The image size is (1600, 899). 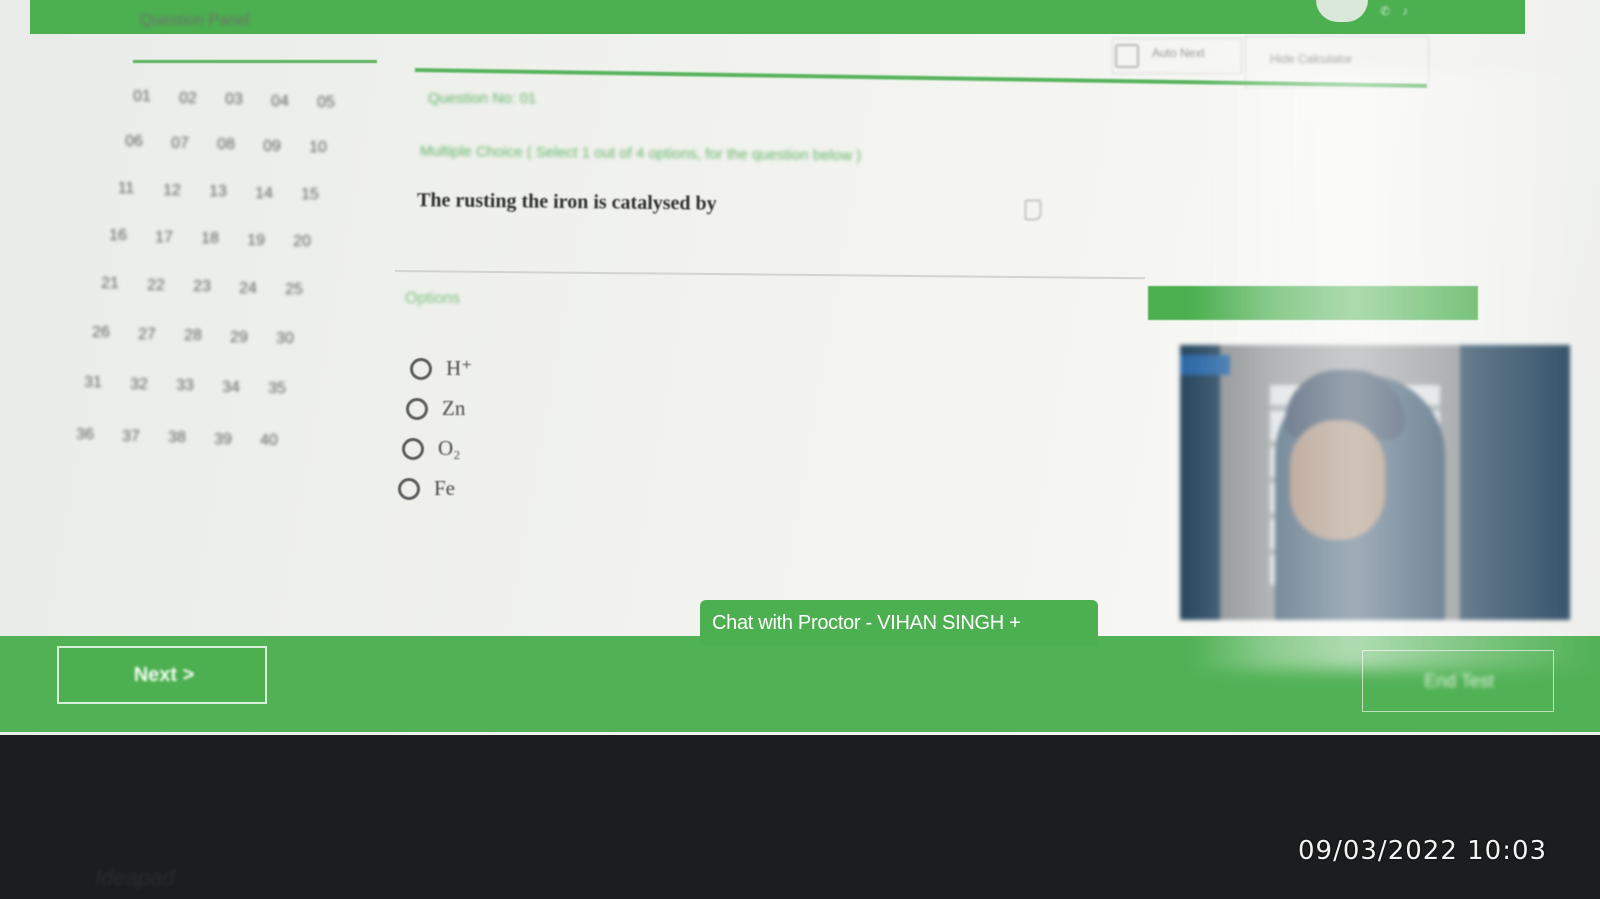 I want to click on question-number-button: 30, so click(x=285, y=339).